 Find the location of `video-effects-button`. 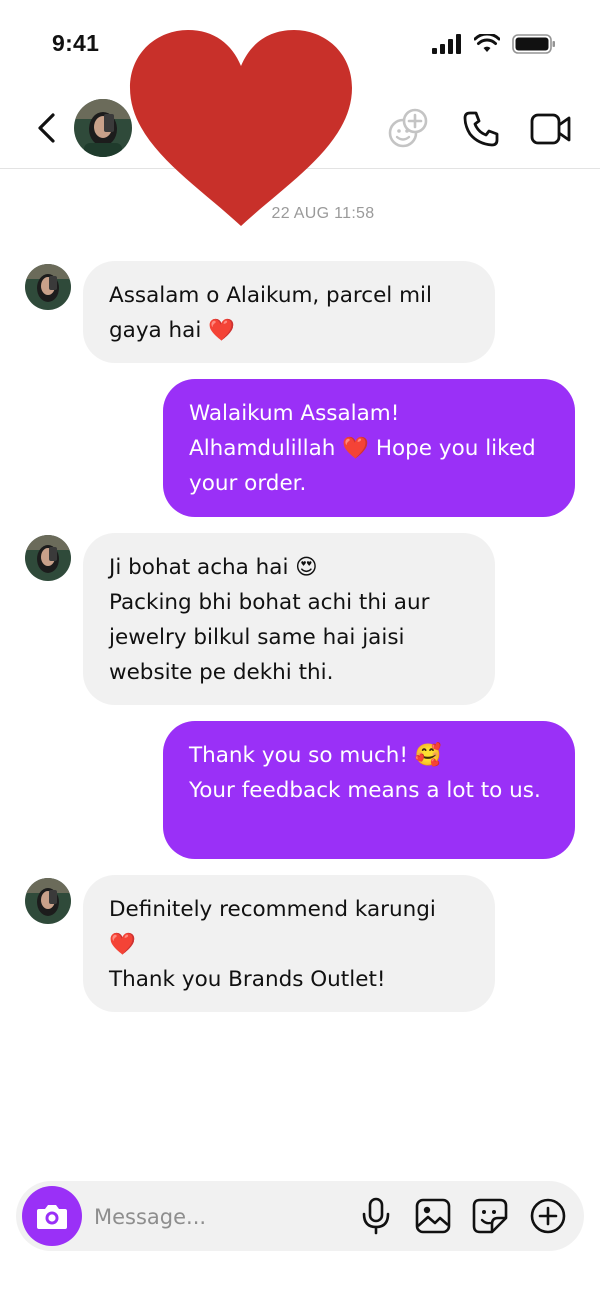

video-effects-button is located at coordinates (407, 129).